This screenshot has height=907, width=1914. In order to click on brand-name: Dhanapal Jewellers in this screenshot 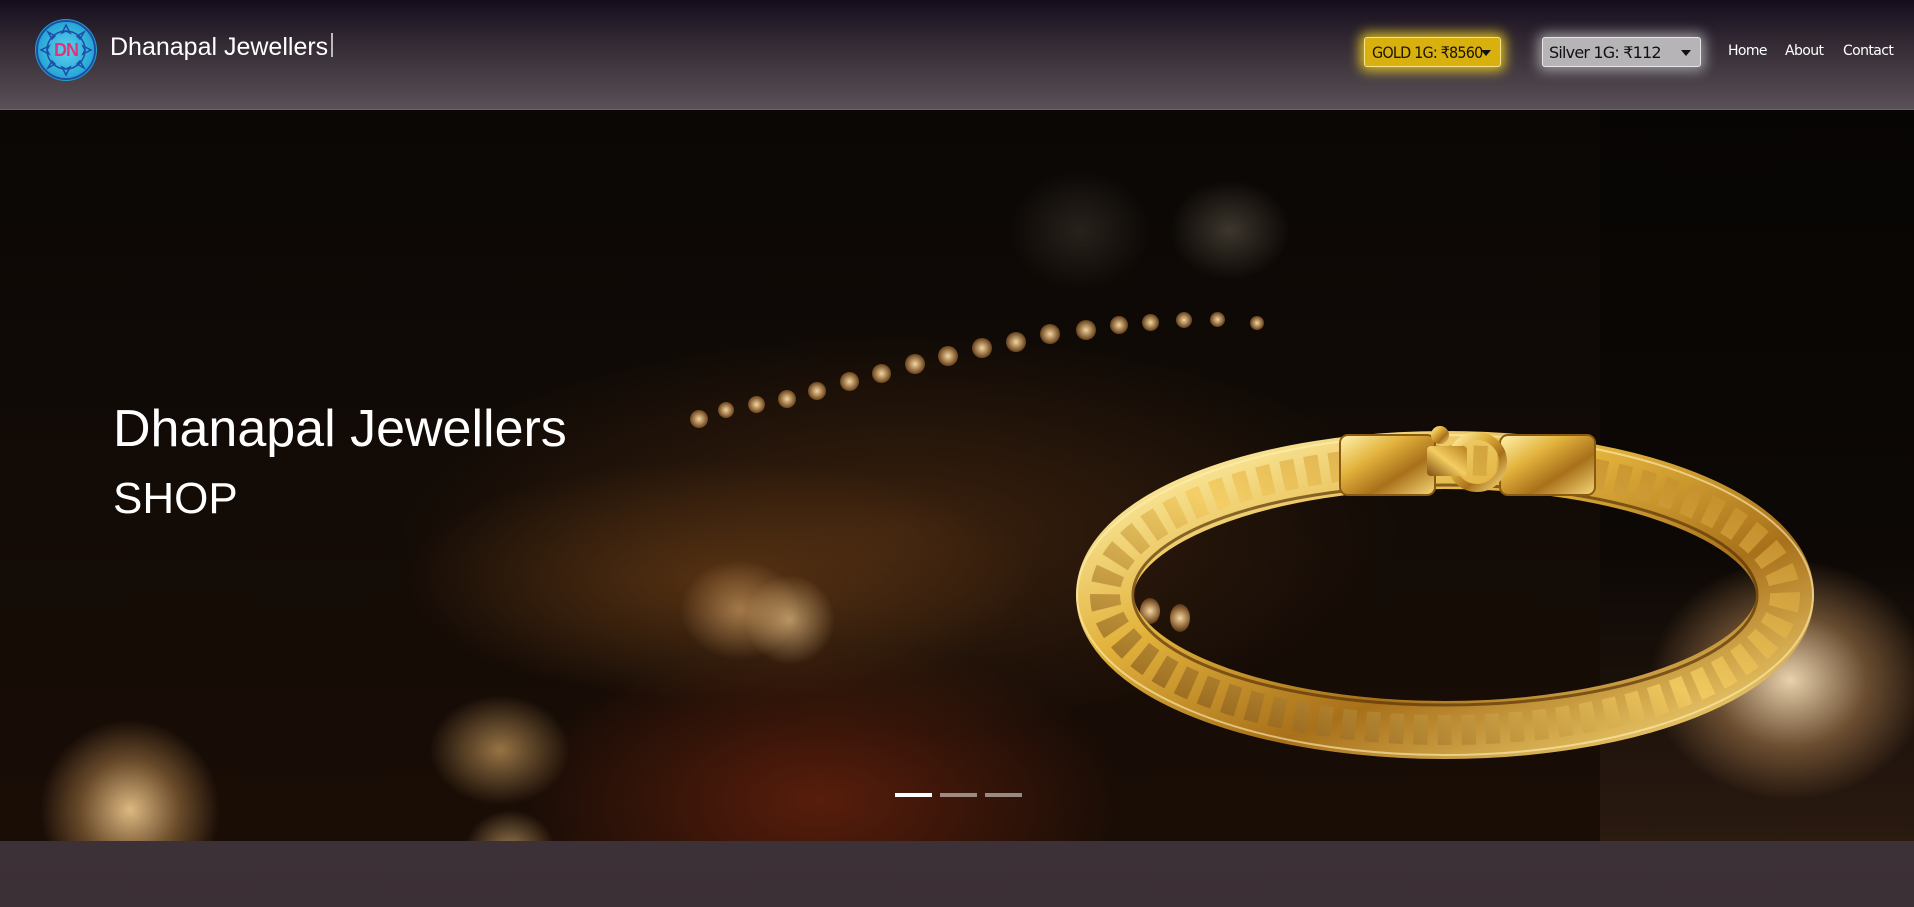, I will do `click(222, 47)`.